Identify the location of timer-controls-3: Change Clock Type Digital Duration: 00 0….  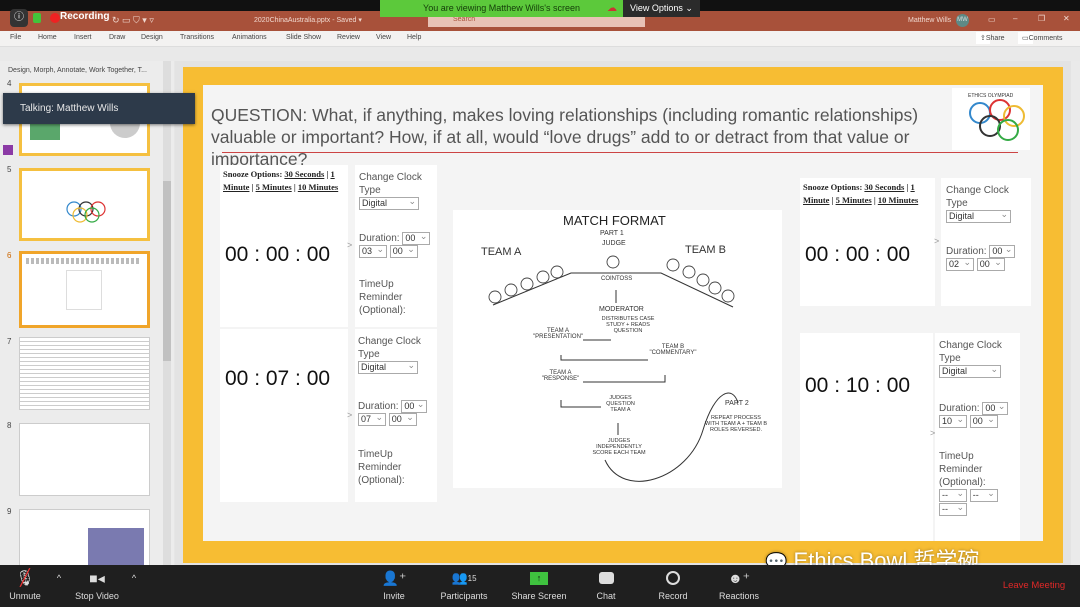
(986, 242).